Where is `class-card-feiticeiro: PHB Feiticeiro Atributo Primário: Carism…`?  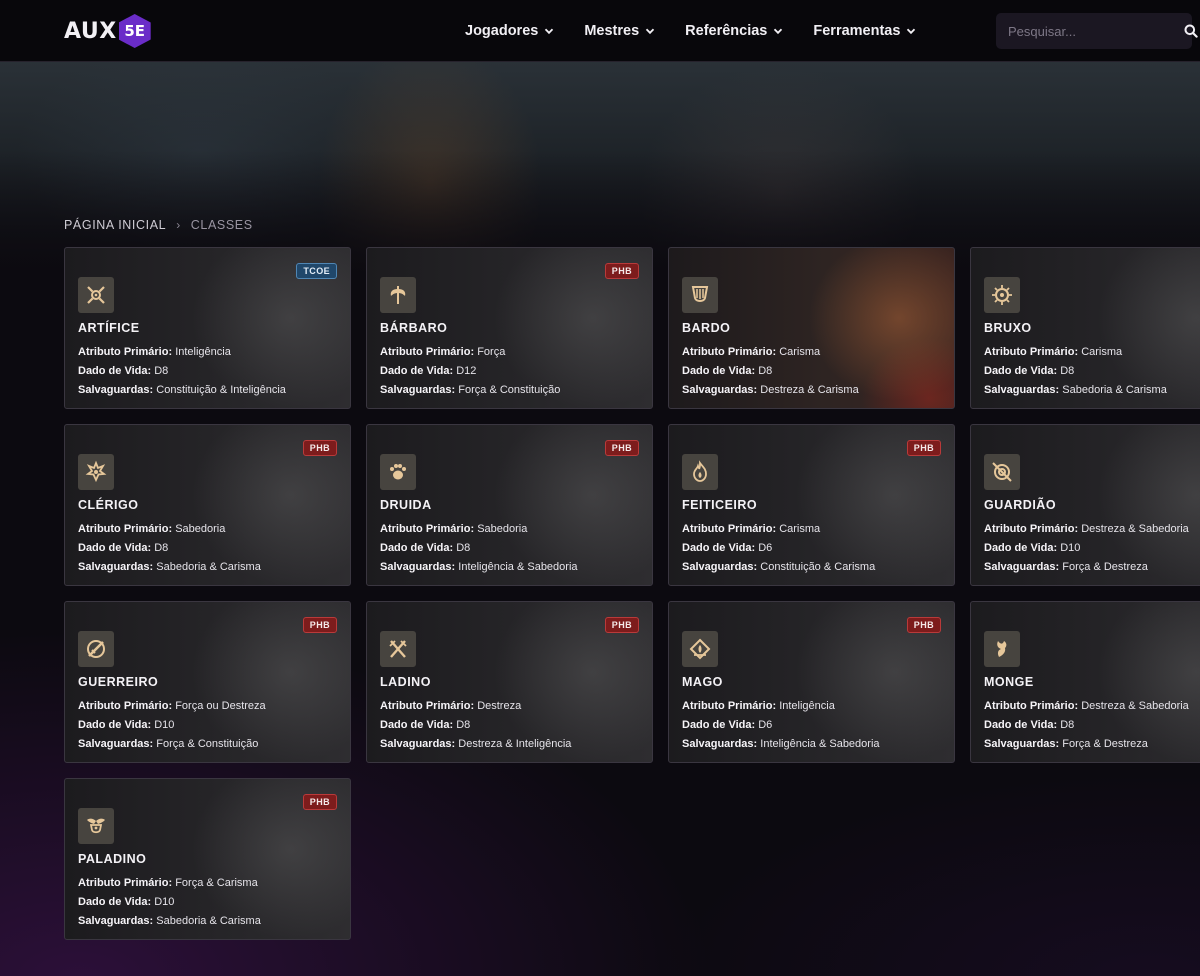 class-card-feiticeiro: PHB Feiticeiro Atributo Primário: Carism… is located at coordinates (811, 505).